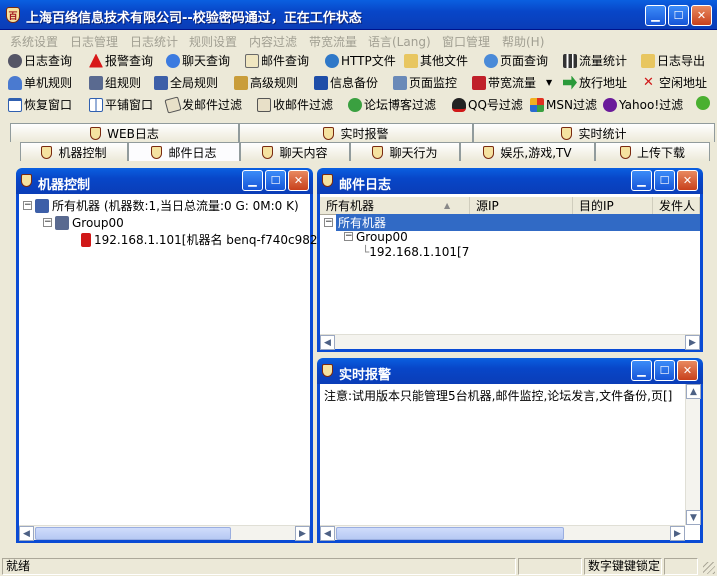 The width and height of the screenshot is (717, 576). What do you see at coordinates (563, 104) in the screenshot?
I see `msn-filter-button: MSN过滤` at bounding box center [563, 104].